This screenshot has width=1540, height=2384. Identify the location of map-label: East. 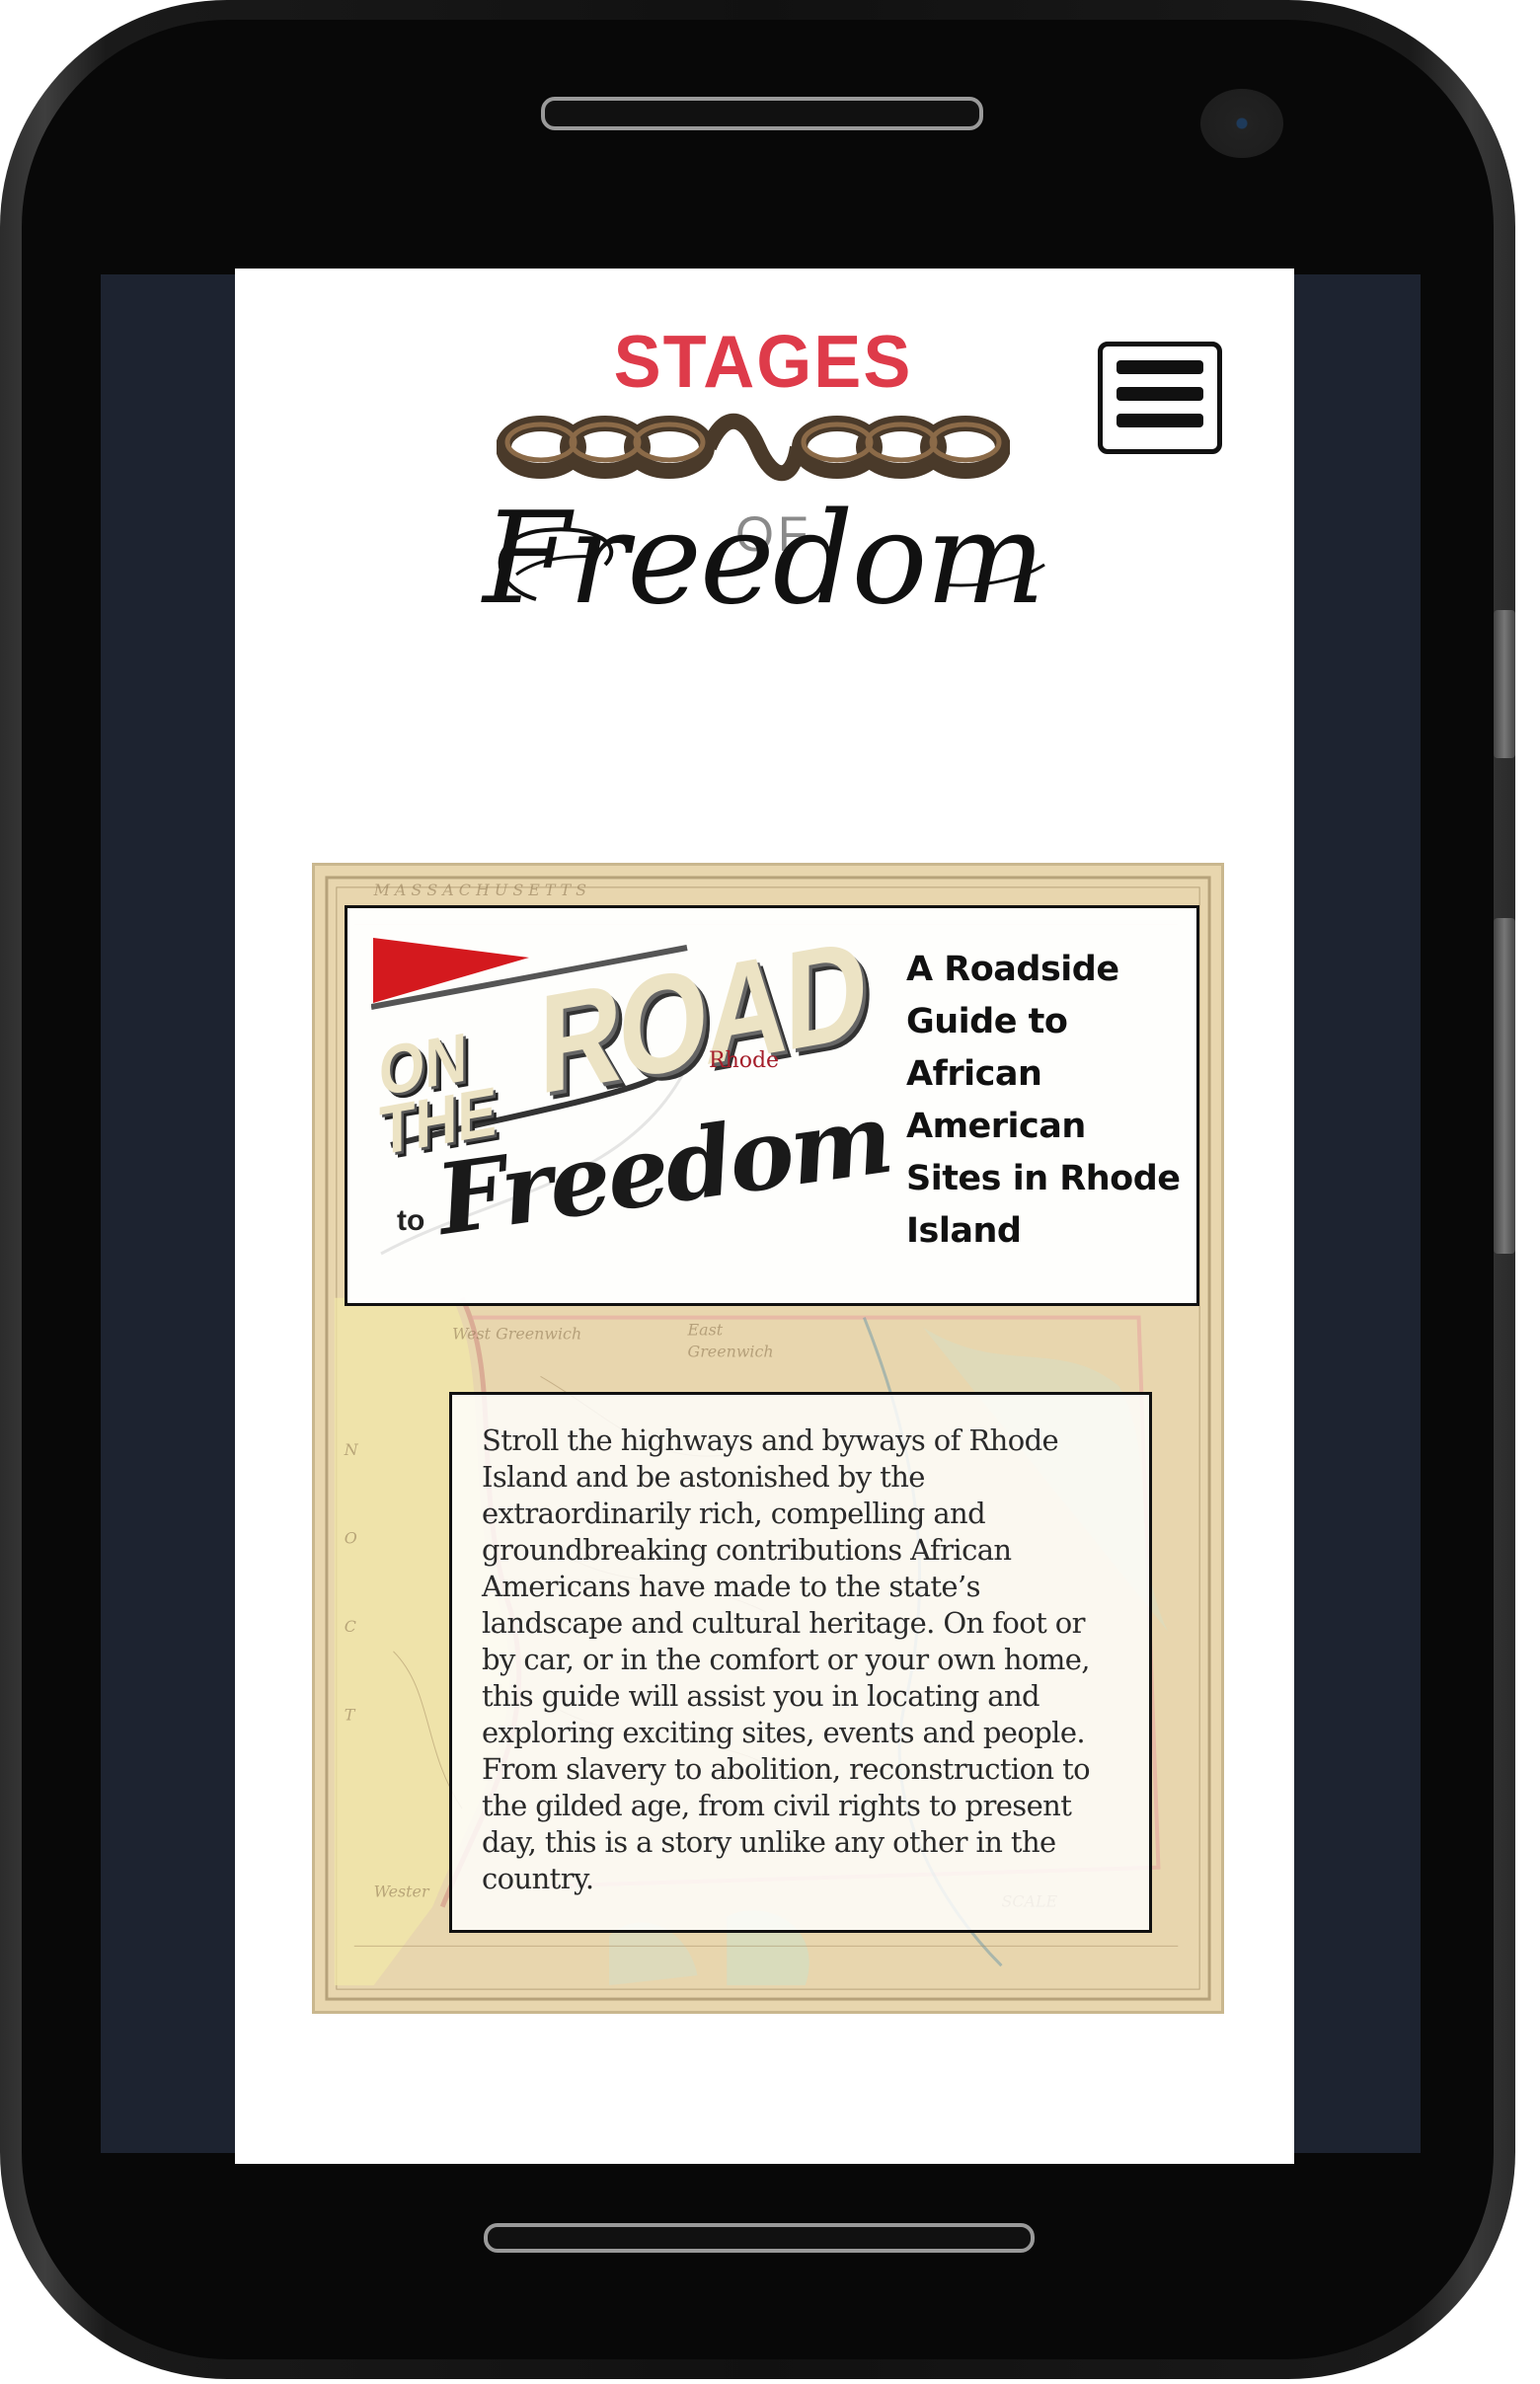
(705, 1330).